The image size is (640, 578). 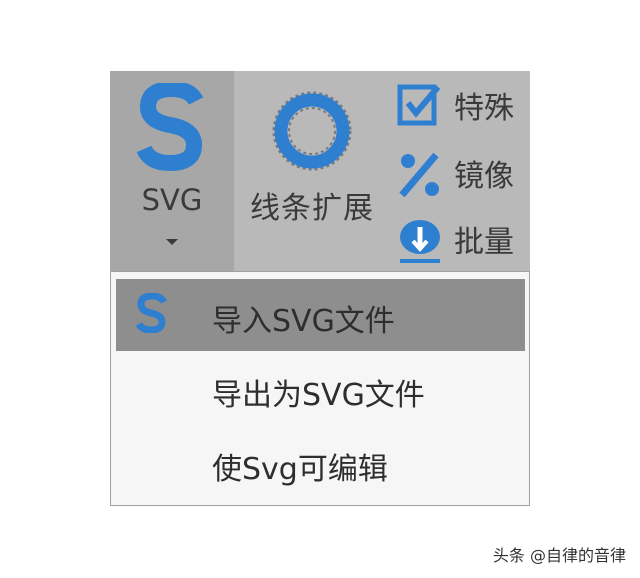 I want to click on menu-item-make-svg-editable: 使Svg可编辑, so click(x=320, y=463).